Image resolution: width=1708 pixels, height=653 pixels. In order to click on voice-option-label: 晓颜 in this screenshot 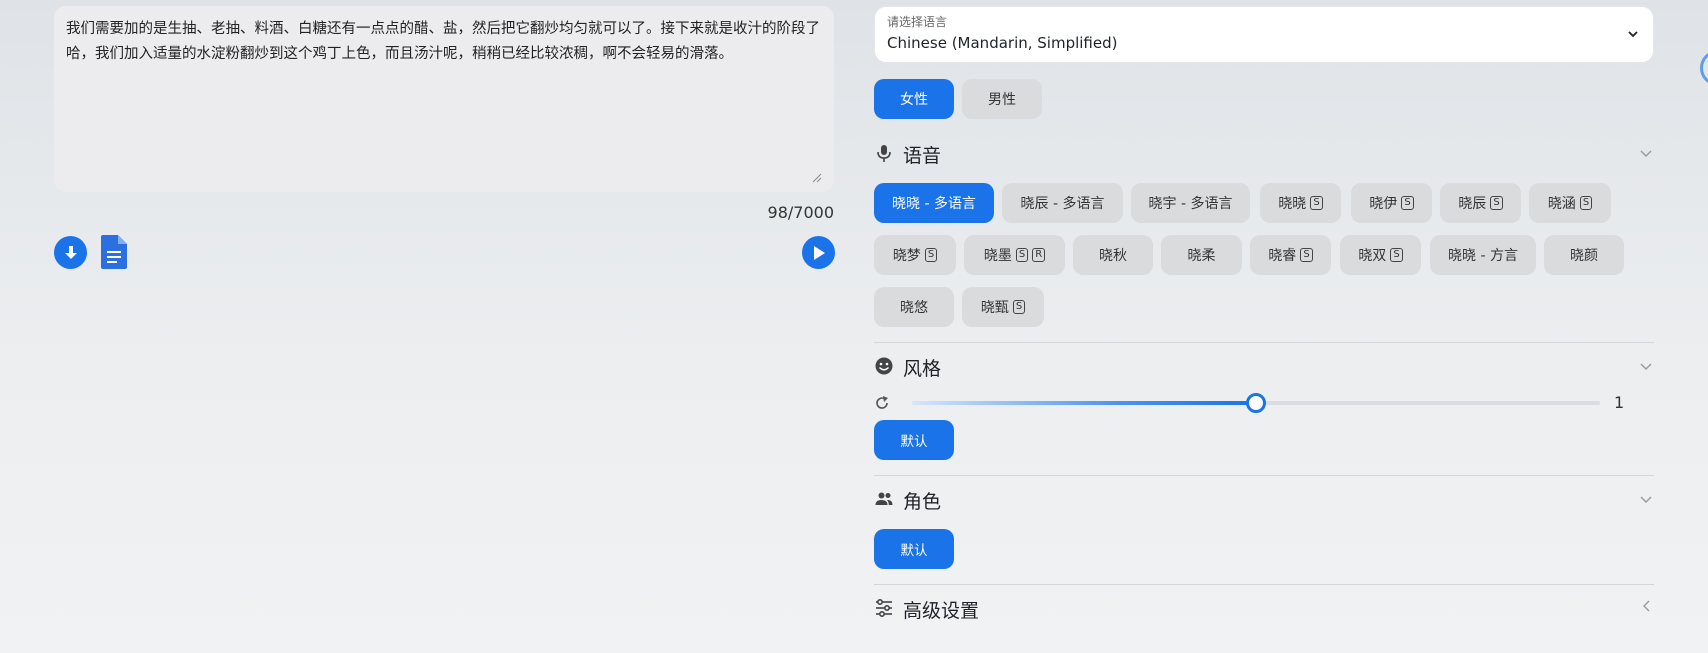, I will do `click(1584, 256)`.